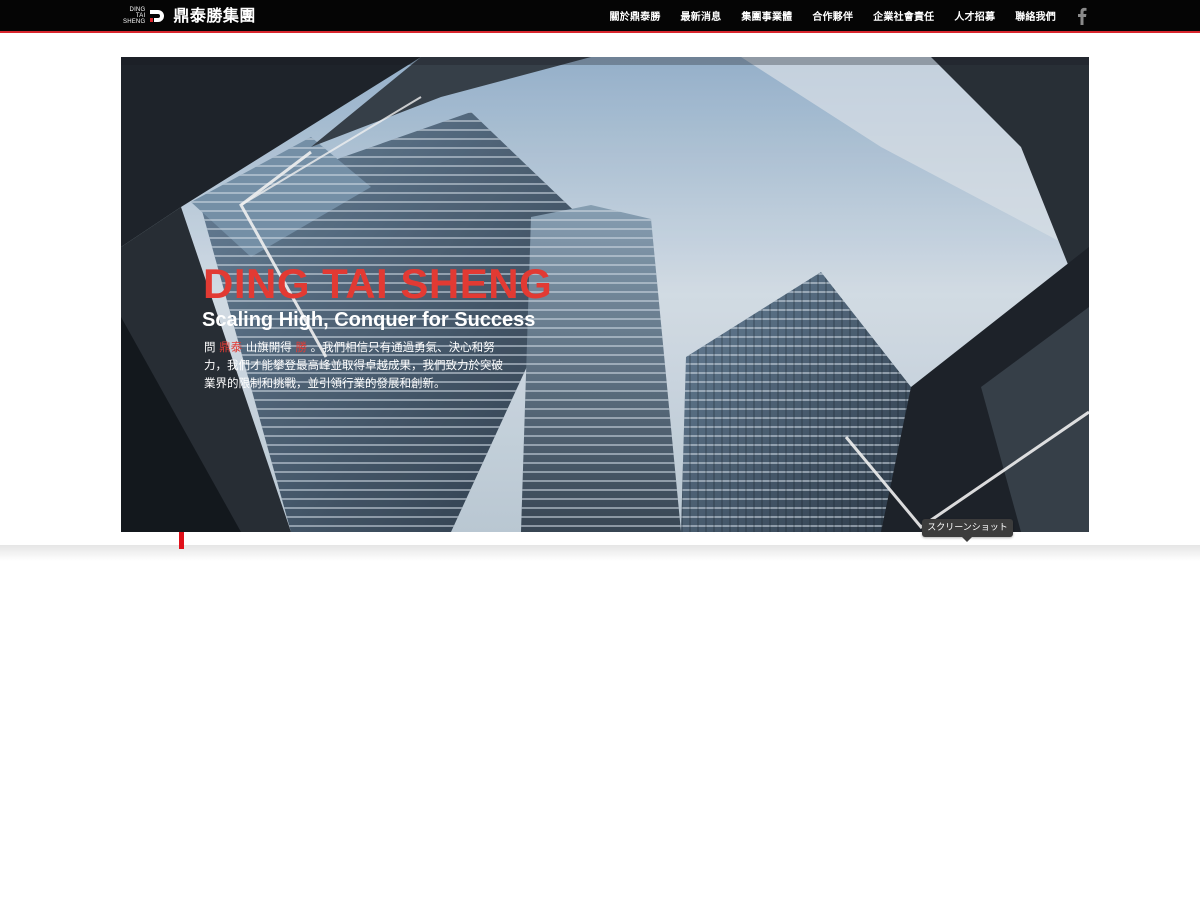  What do you see at coordinates (967, 530) in the screenshot?
I see `screenshot-tooltip: スクリーンショット` at bounding box center [967, 530].